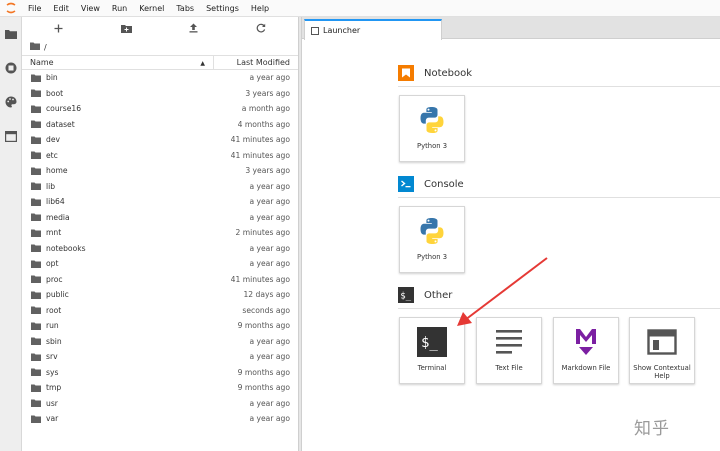  What do you see at coordinates (432, 231) in the screenshot?
I see `python-logo-icon` at bounding box center [432, 231].